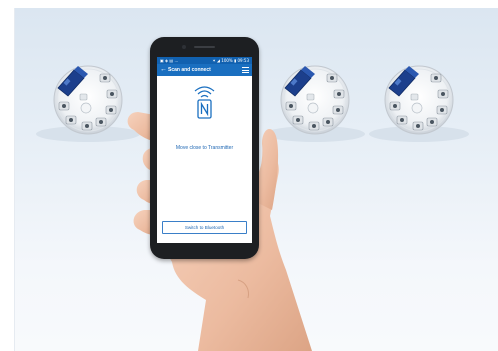 This screenshot has height=351, width=498. What do you see at coordinates (204, 60) in the screenshot?
I see `status-bar: ▣ ◈ ▤ ... ✶ ◢ 100% ▮ 09:53` at bounding box center [204, 60].